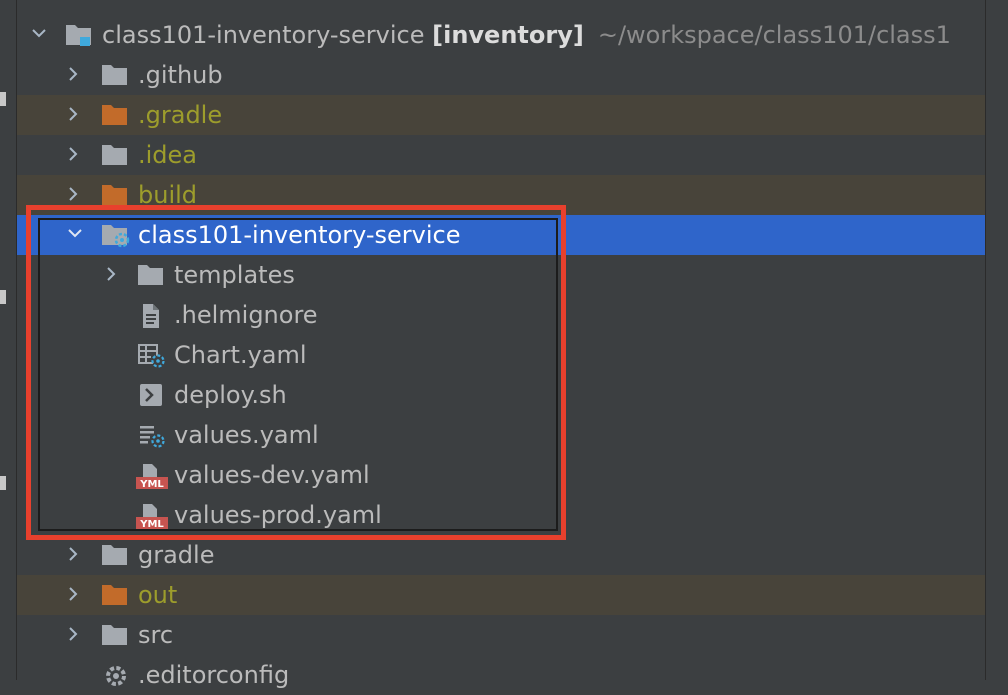 This screenshot has width=1008, height=695. I want to click on tree-label: out, so click(158, 595).